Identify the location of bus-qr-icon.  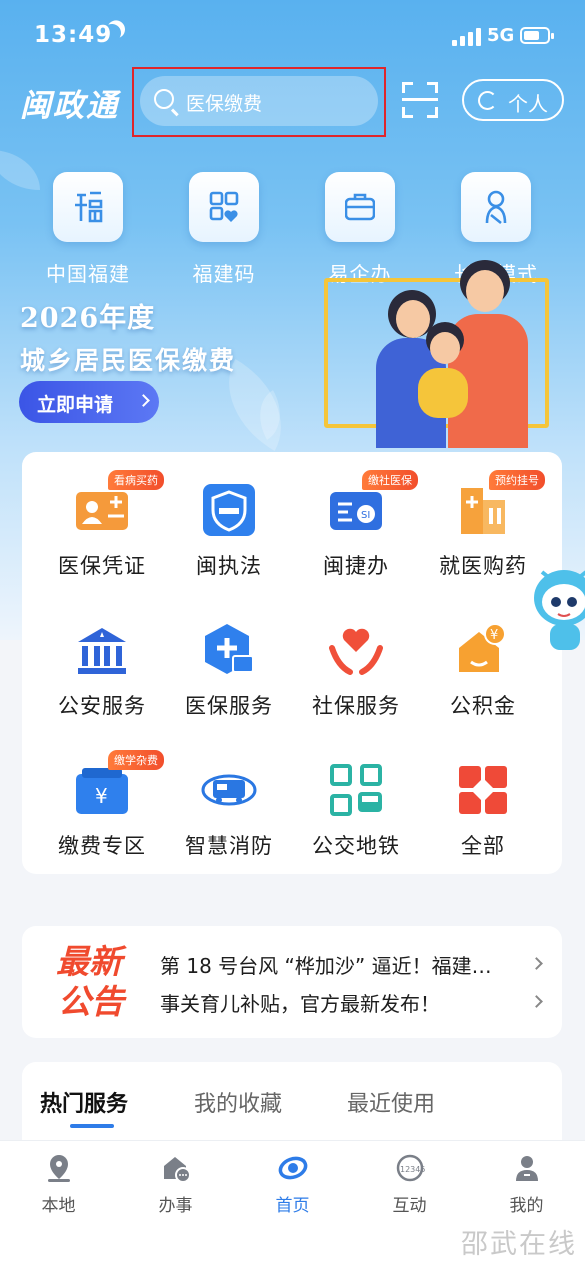
(356, 790).